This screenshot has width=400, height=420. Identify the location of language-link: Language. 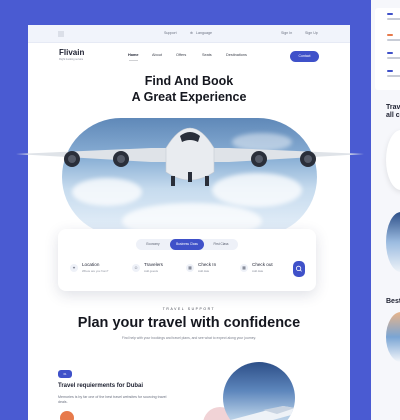
(204, 33).